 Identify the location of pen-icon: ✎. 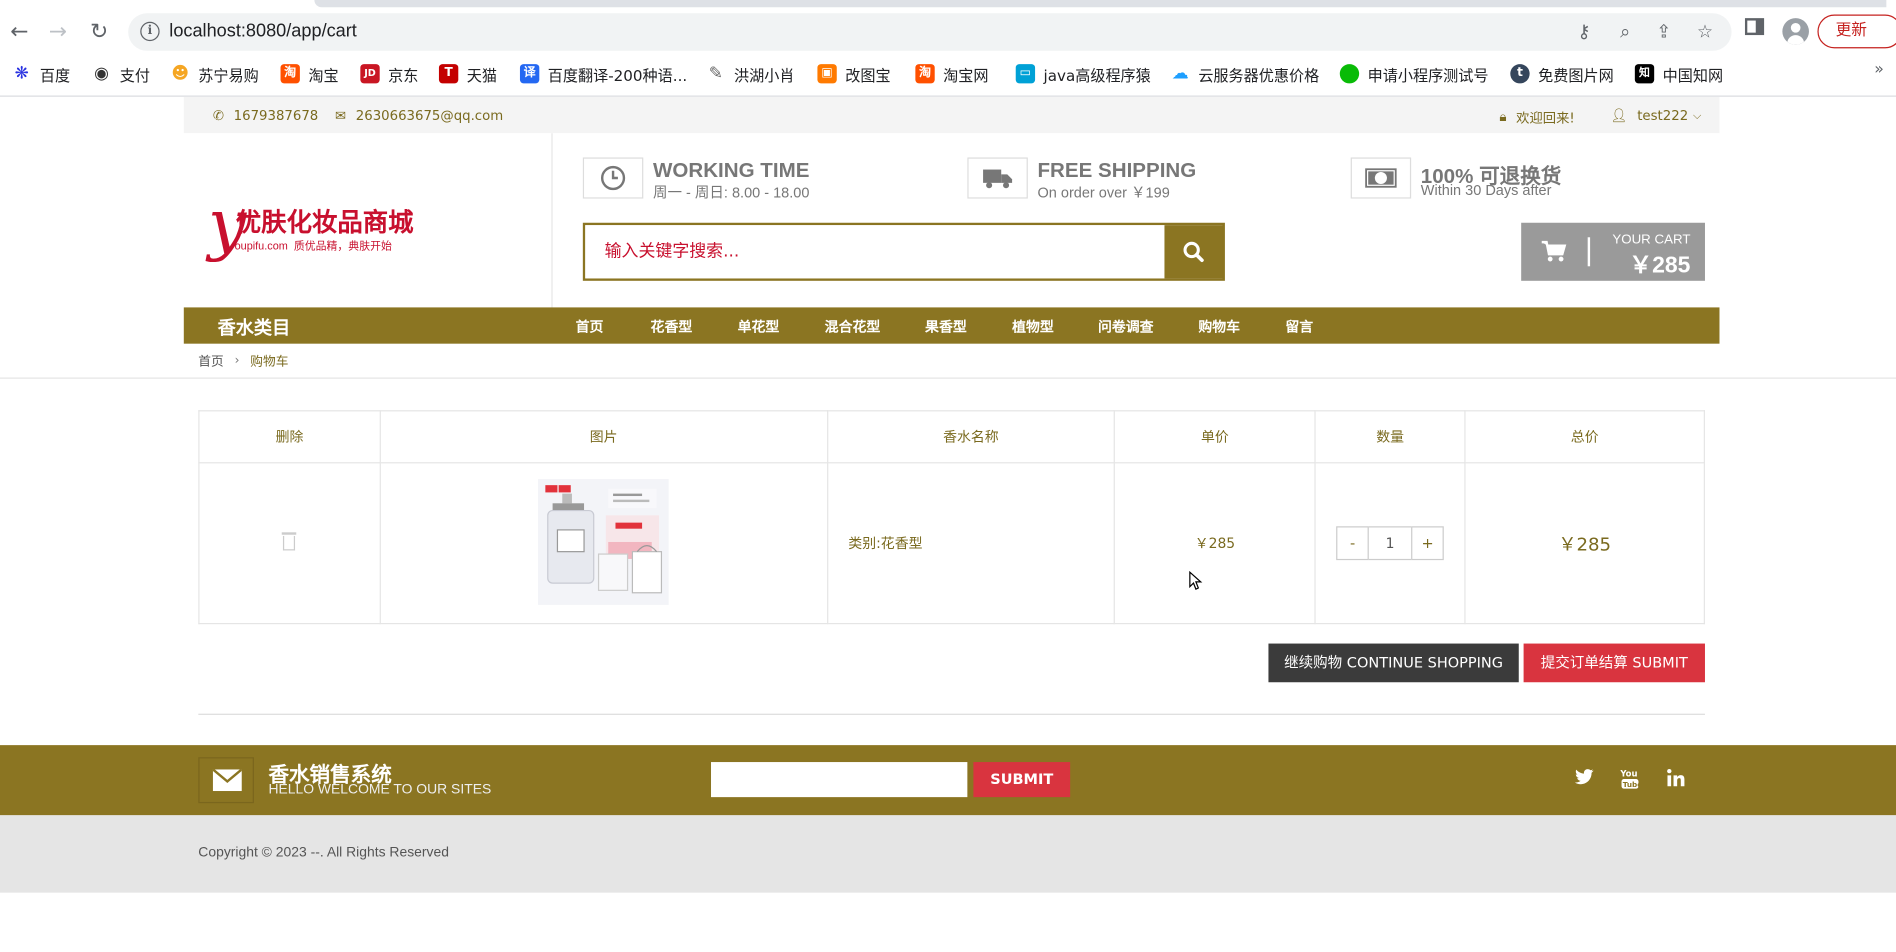
(715, 74).